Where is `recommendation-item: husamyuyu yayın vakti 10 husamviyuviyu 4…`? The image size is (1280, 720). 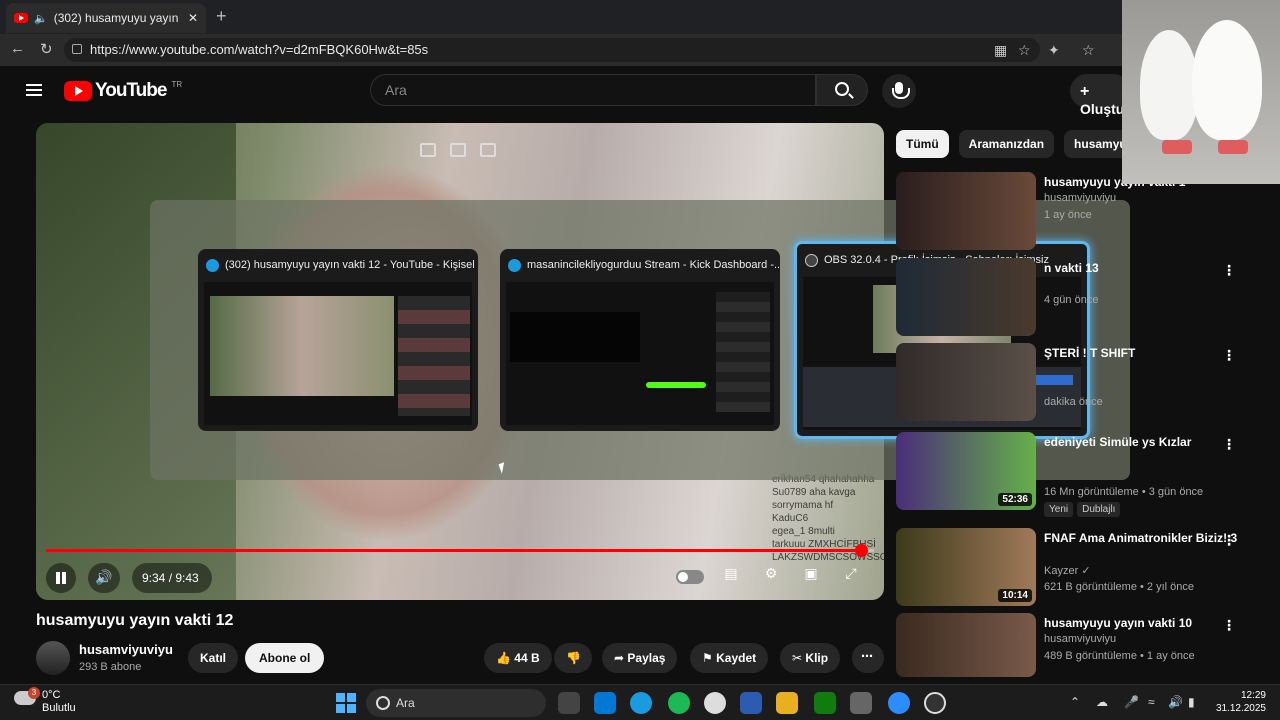 recommendation-item: husamyuyu yayın vakti 10 husamviyuviyu 4… is located at coordinates (1081, 653).